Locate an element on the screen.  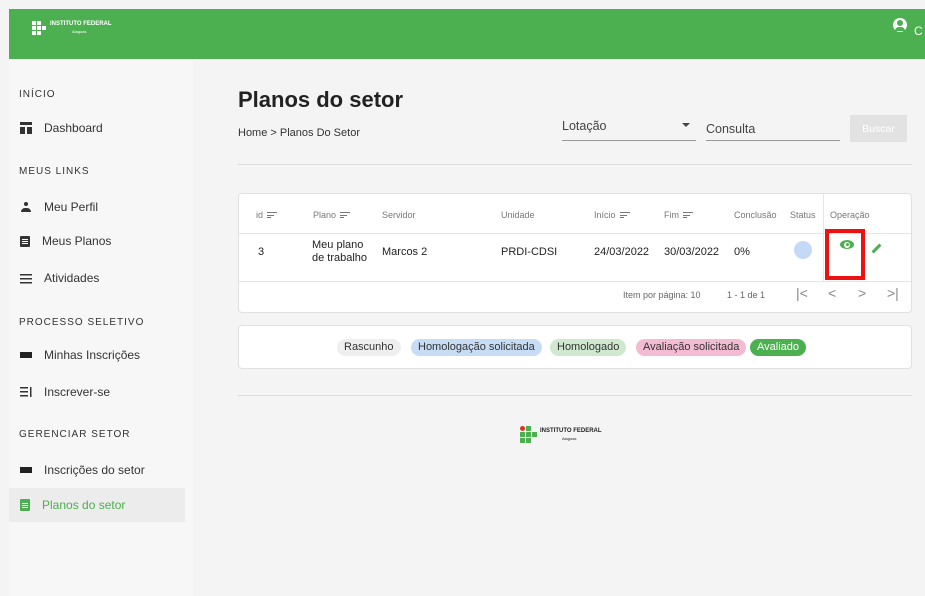
column-header-conclusao: Conclusão is located at coordinates (755, 215).